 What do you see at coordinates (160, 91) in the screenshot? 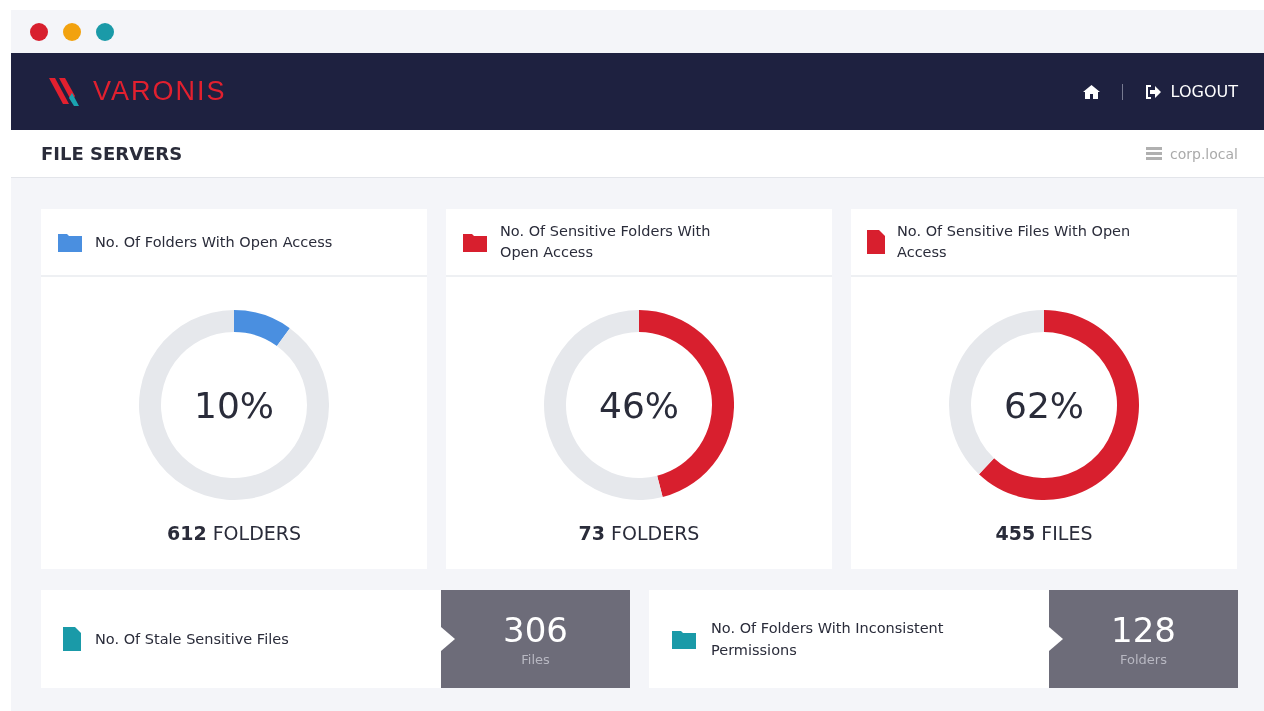
I see `logo-text: VARONIS` at bounding box center [160, 91].